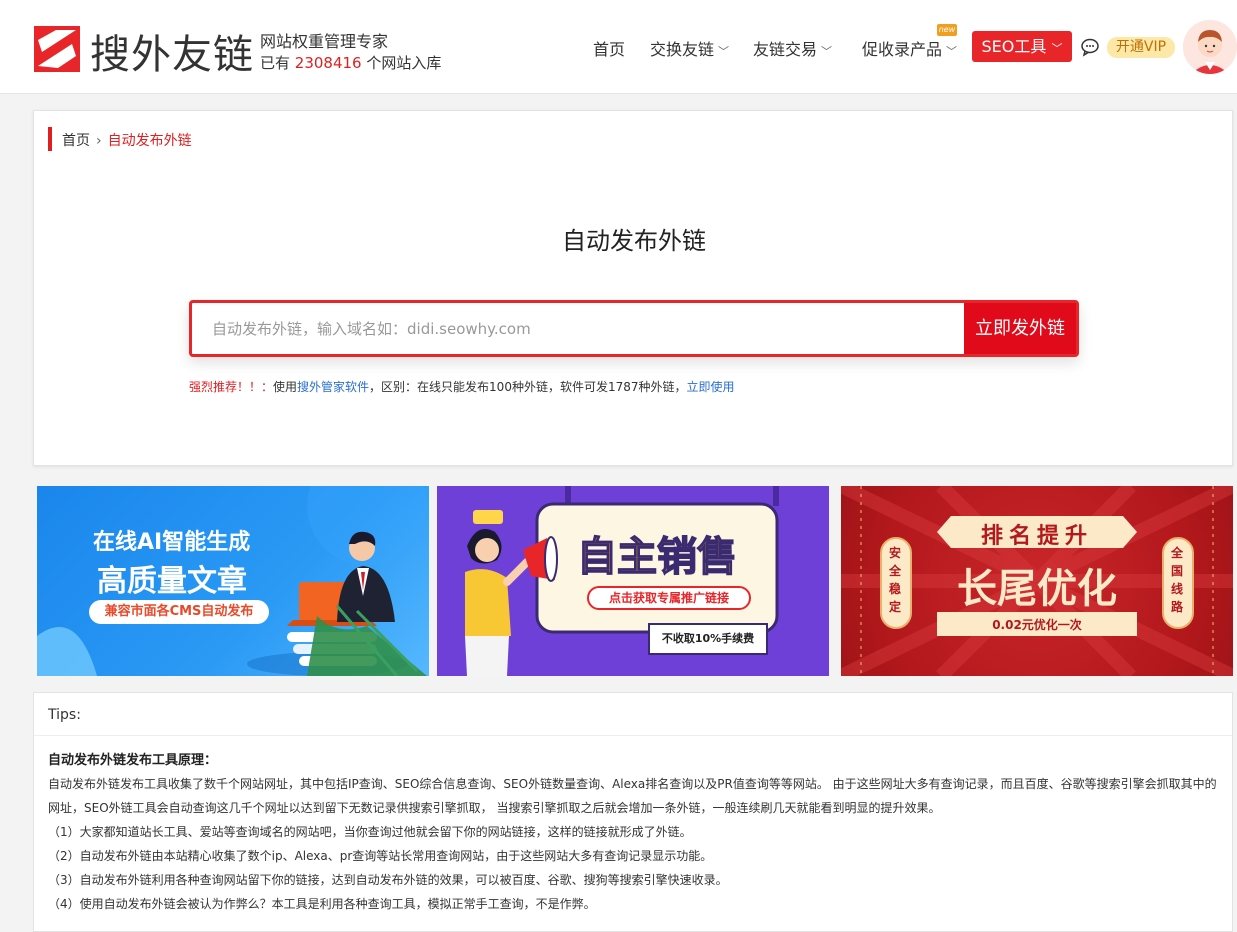  I want to click on domain-input, so click(578, 328).